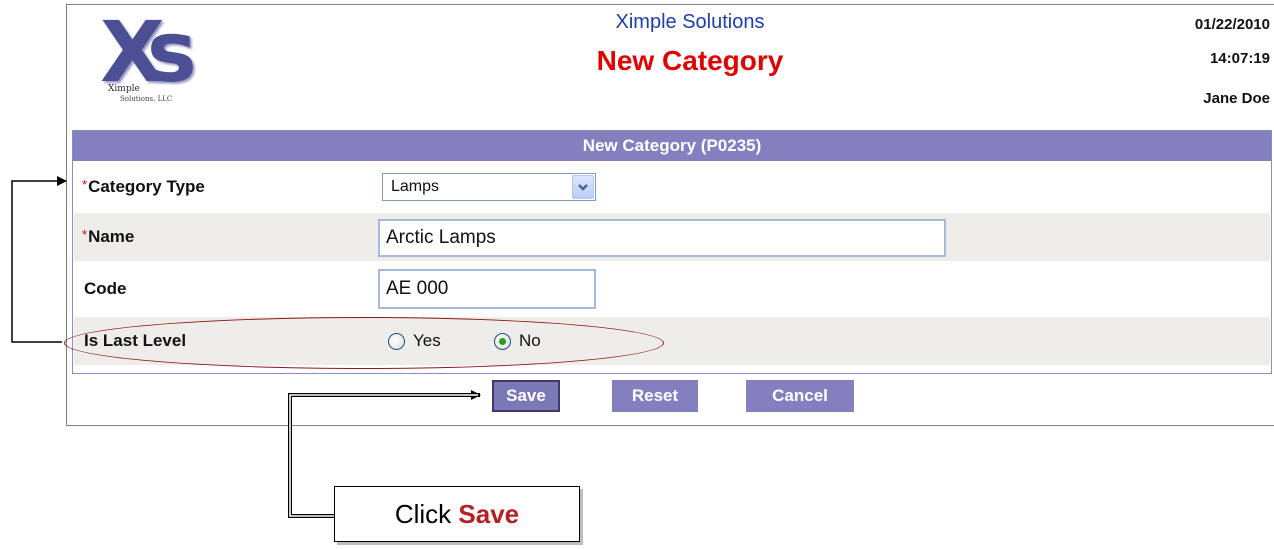 The width and height of the screenshot is (1274, 549). What do you see at coordinates (111, 236) in the screenshot?
I see `name-label-text: Name` at bounding box center [111, 236].